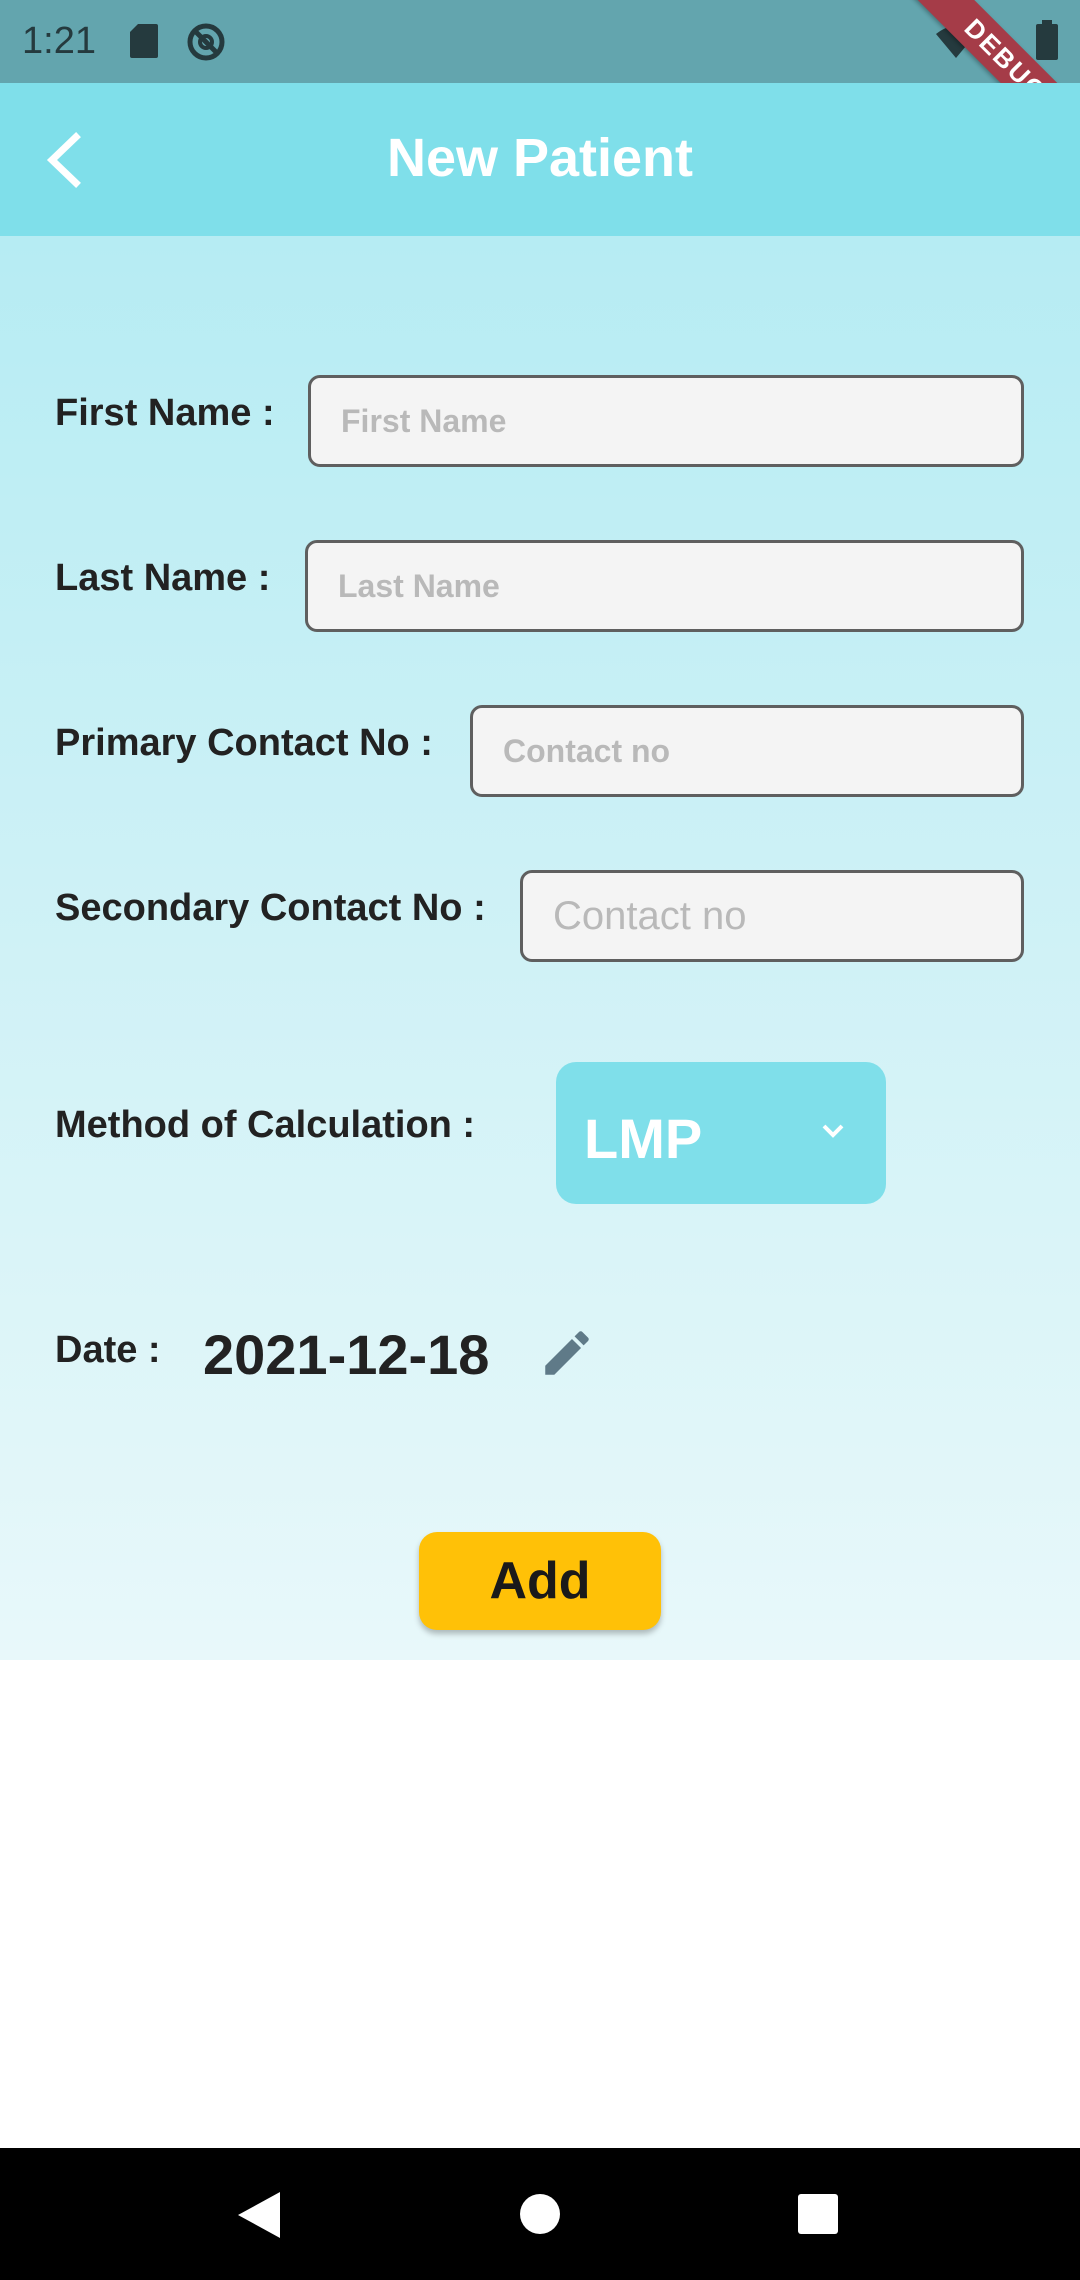  Describe the element at coordinates (818, 2214) in the screenshot. I see `nav-recents-icon` at that location.